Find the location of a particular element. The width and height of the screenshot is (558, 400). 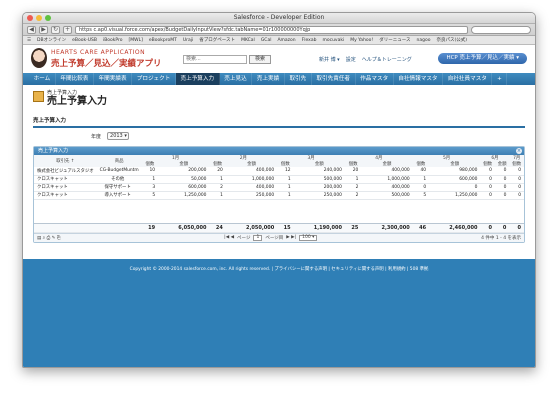

app-switcher-button: HCP 売上予算／見込／実績 ▾ is located at coordinates (482, 58).